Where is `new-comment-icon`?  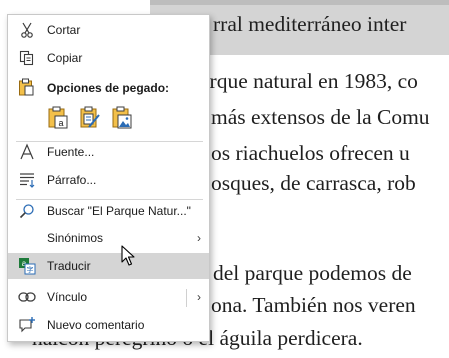 new-comment-icon is located at coordinates (27, 325).